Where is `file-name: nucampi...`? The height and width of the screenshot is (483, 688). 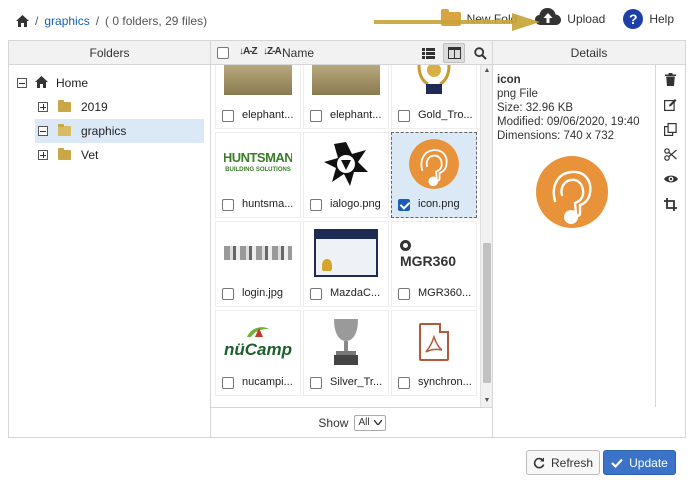 file-name: nucampi... is located at coordinates (267, 382).